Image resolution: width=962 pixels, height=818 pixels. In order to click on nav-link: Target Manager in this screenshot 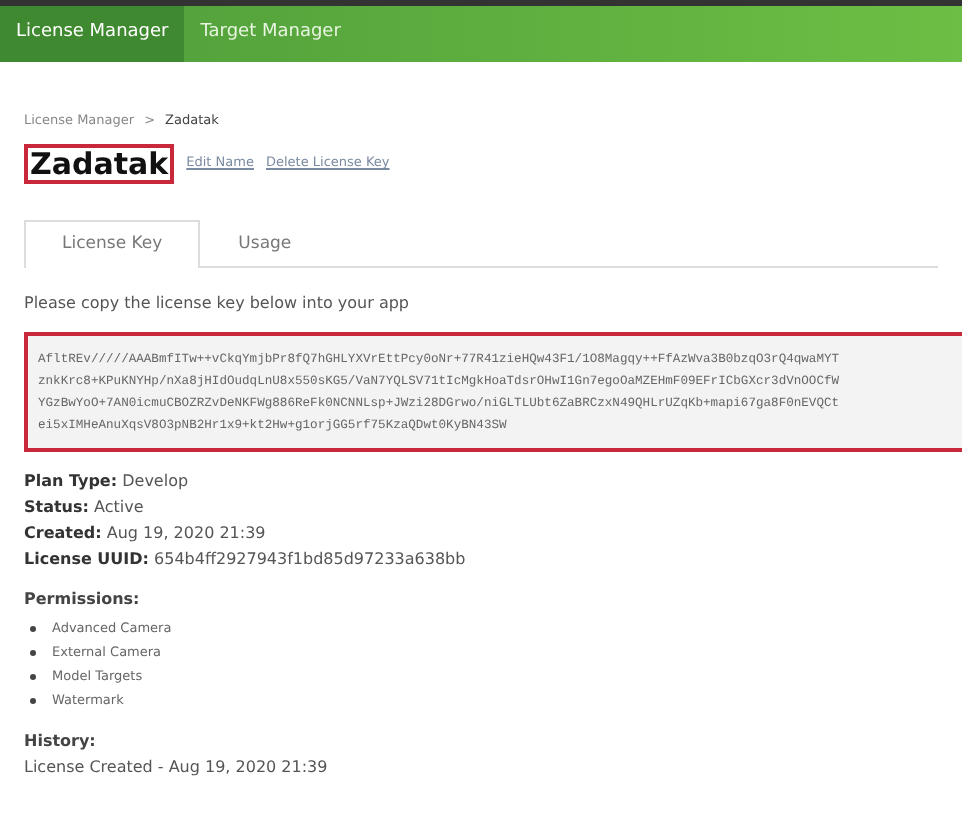, I will do `click(270, 34)`.